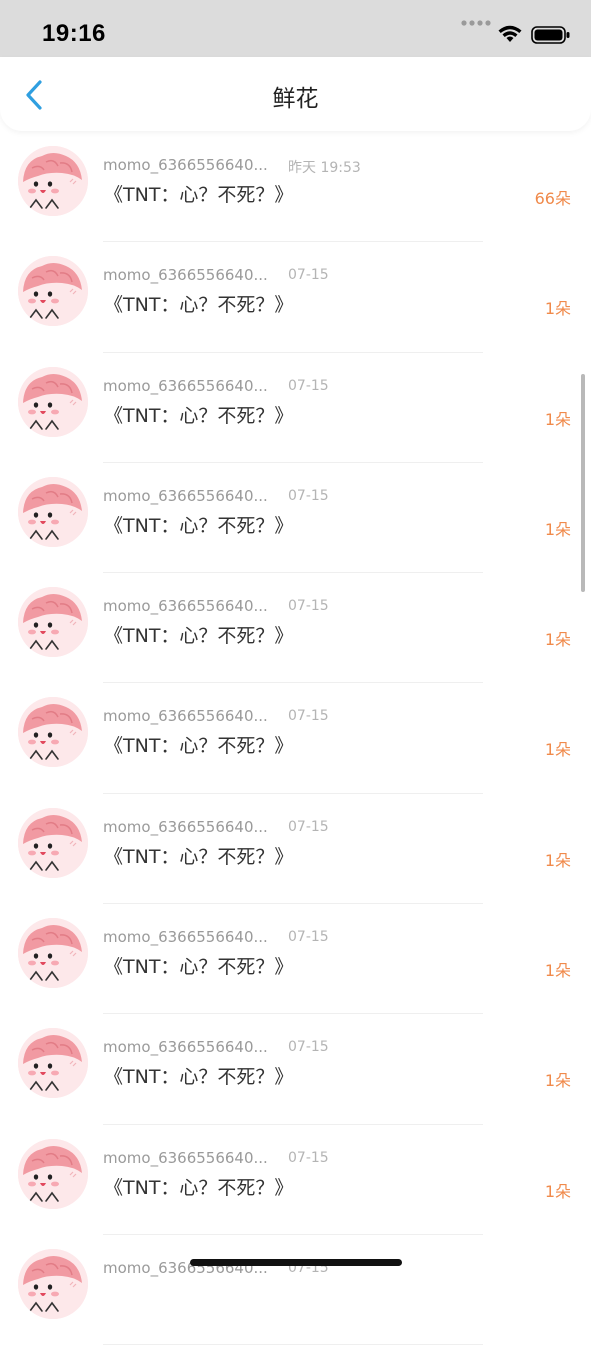 Image resolution: width=591 pixels, height=1345 pixels. What do you see at coordinates (583, 483) in the screenshot?
I see `scrollbar` at bounding box center [583, 483].